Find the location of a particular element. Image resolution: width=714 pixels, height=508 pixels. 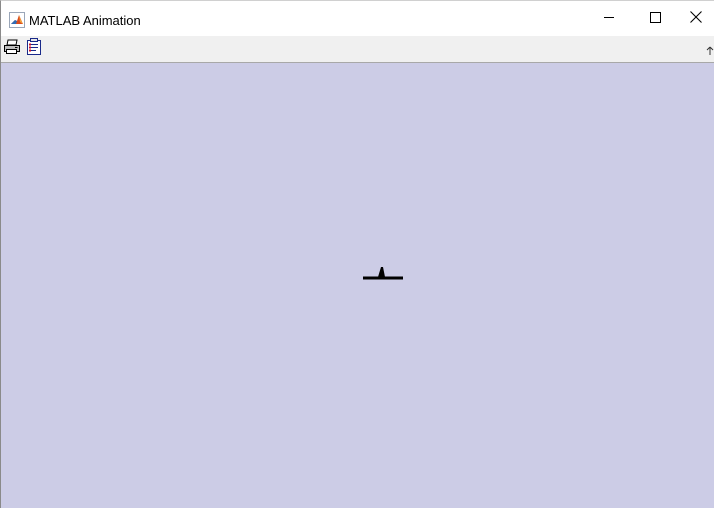

close-button is located at coordinates (696, 18).